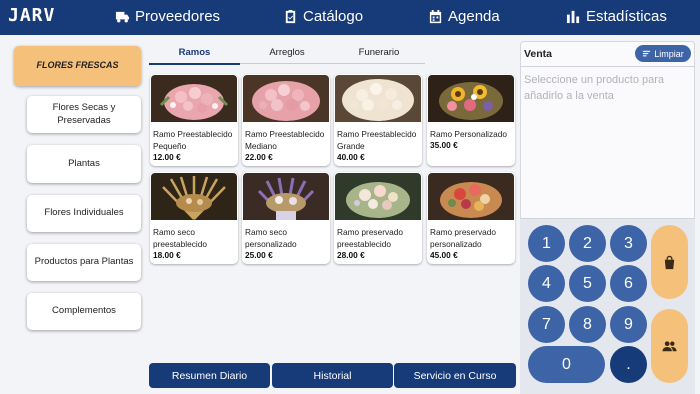 This screenshot has width=700, height=394. I want to click on tab-arreglos: Arreglos, so click(287, 52).